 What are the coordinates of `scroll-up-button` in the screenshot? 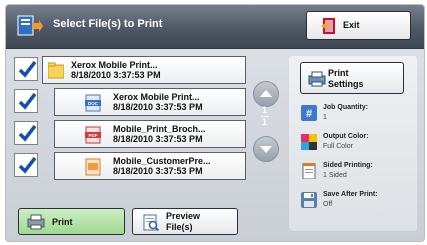 It's located at (266, 94).